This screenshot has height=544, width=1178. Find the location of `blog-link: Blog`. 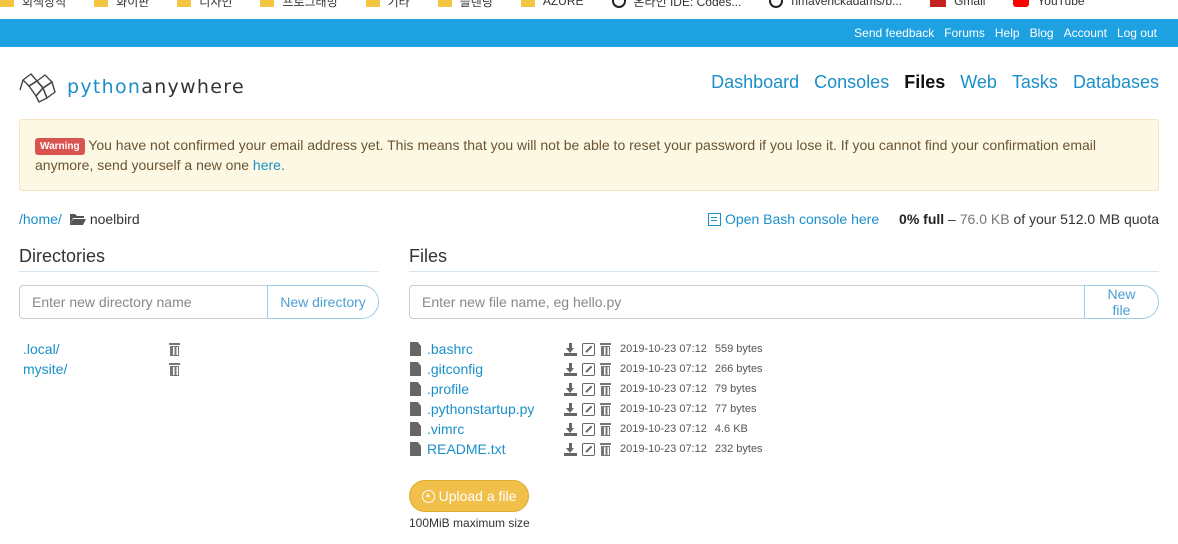

blog-link: Blog is located at coordinates (1042, 33).